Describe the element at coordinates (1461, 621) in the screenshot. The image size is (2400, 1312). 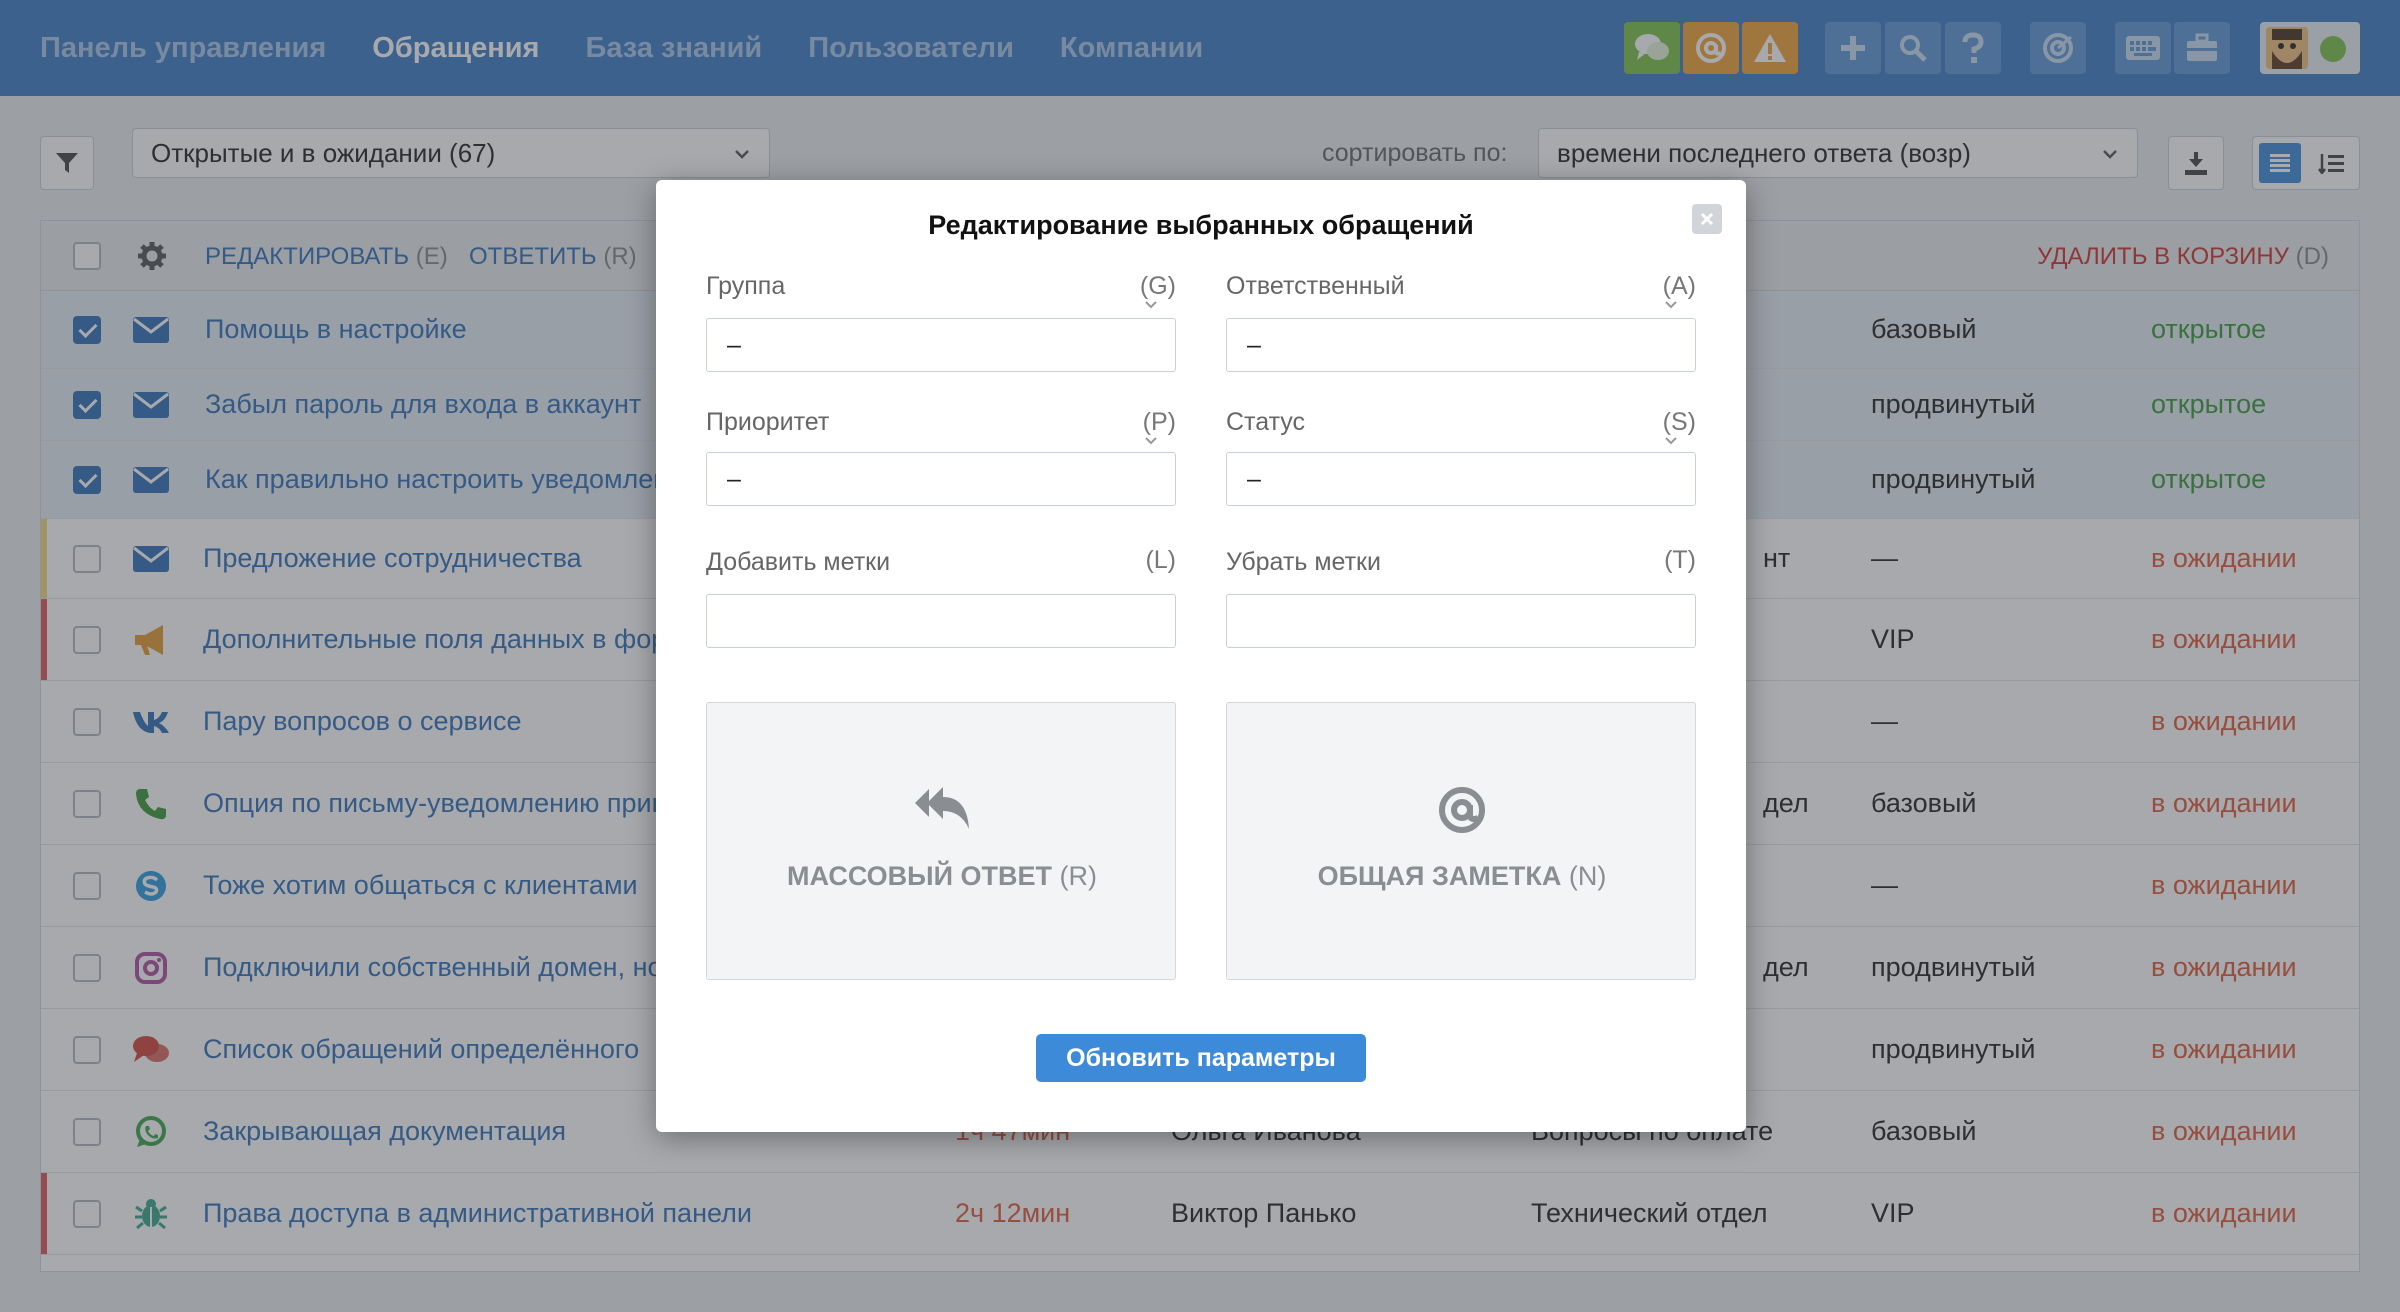
I see `remove-tags-input` at that location.